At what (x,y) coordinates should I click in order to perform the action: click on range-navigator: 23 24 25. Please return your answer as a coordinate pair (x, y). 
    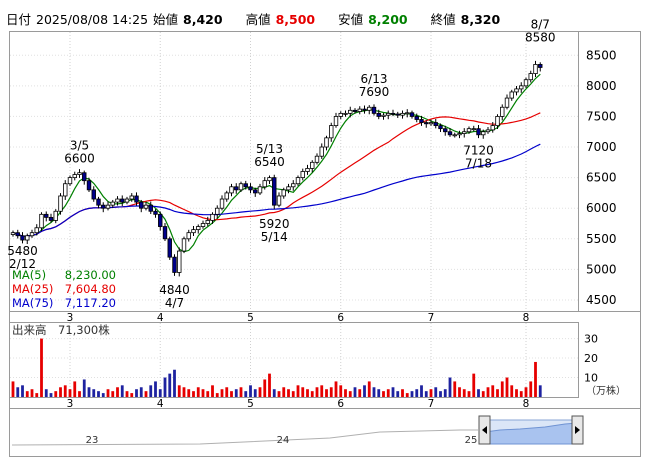
    Looking at the image, I should click on (297, 430).